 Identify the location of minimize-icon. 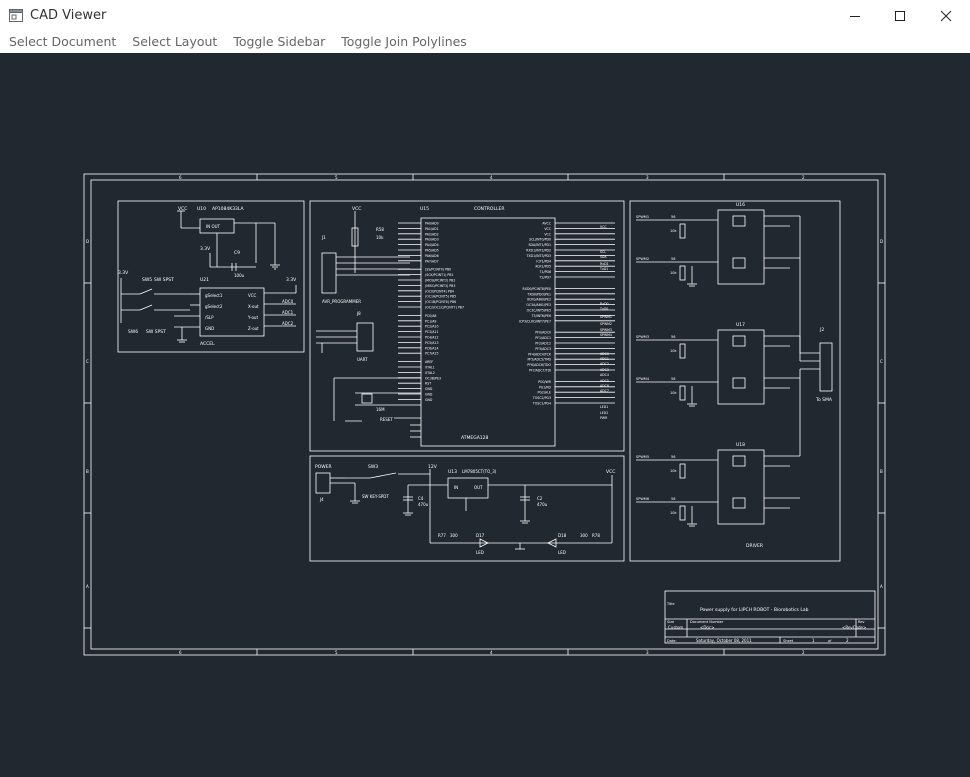
(855, 16).